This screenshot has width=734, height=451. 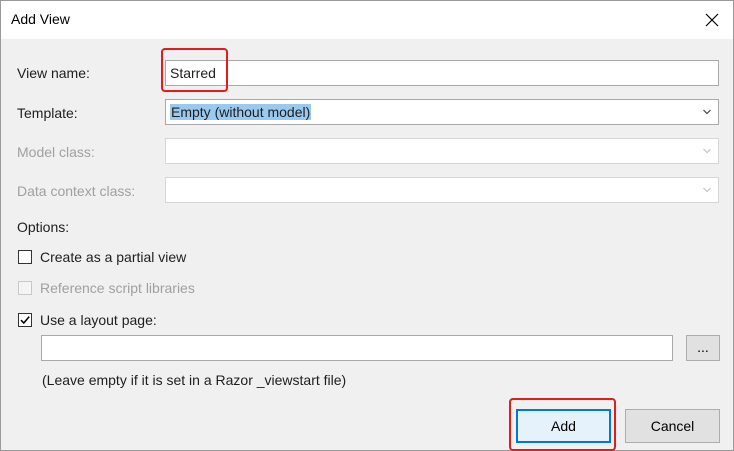 What do you see at coordinates (193, 73) in the screenshot?
I see `view-name-value: Starred` at bounding box center [193, 73].